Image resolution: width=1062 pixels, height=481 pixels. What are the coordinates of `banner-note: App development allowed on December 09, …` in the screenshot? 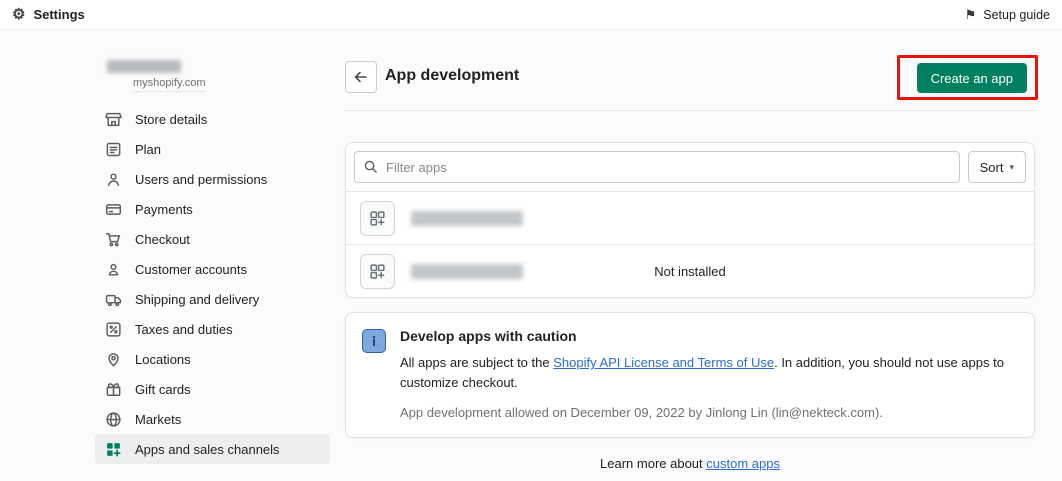 It's located at (641, 413).